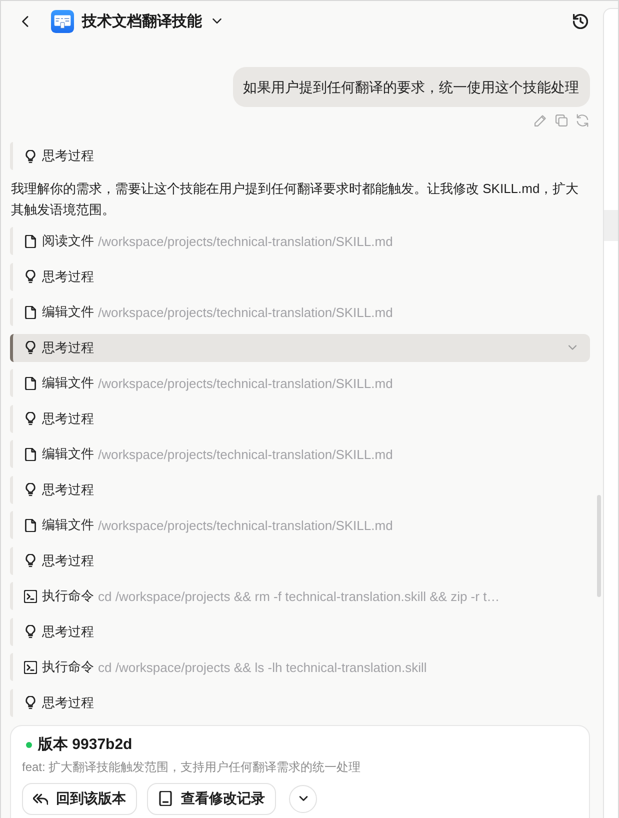 This screenshot has height=818, width=619. What do you see at coordinates (295, 199) in the screenshot?
I see `reply-text: 我理解你的需求，需要让这个技能在用户提到任何翻译要求时都能触发。让我修改 SKILL.md，扩大其触发语境范围。` at bounding box center [295, 199].